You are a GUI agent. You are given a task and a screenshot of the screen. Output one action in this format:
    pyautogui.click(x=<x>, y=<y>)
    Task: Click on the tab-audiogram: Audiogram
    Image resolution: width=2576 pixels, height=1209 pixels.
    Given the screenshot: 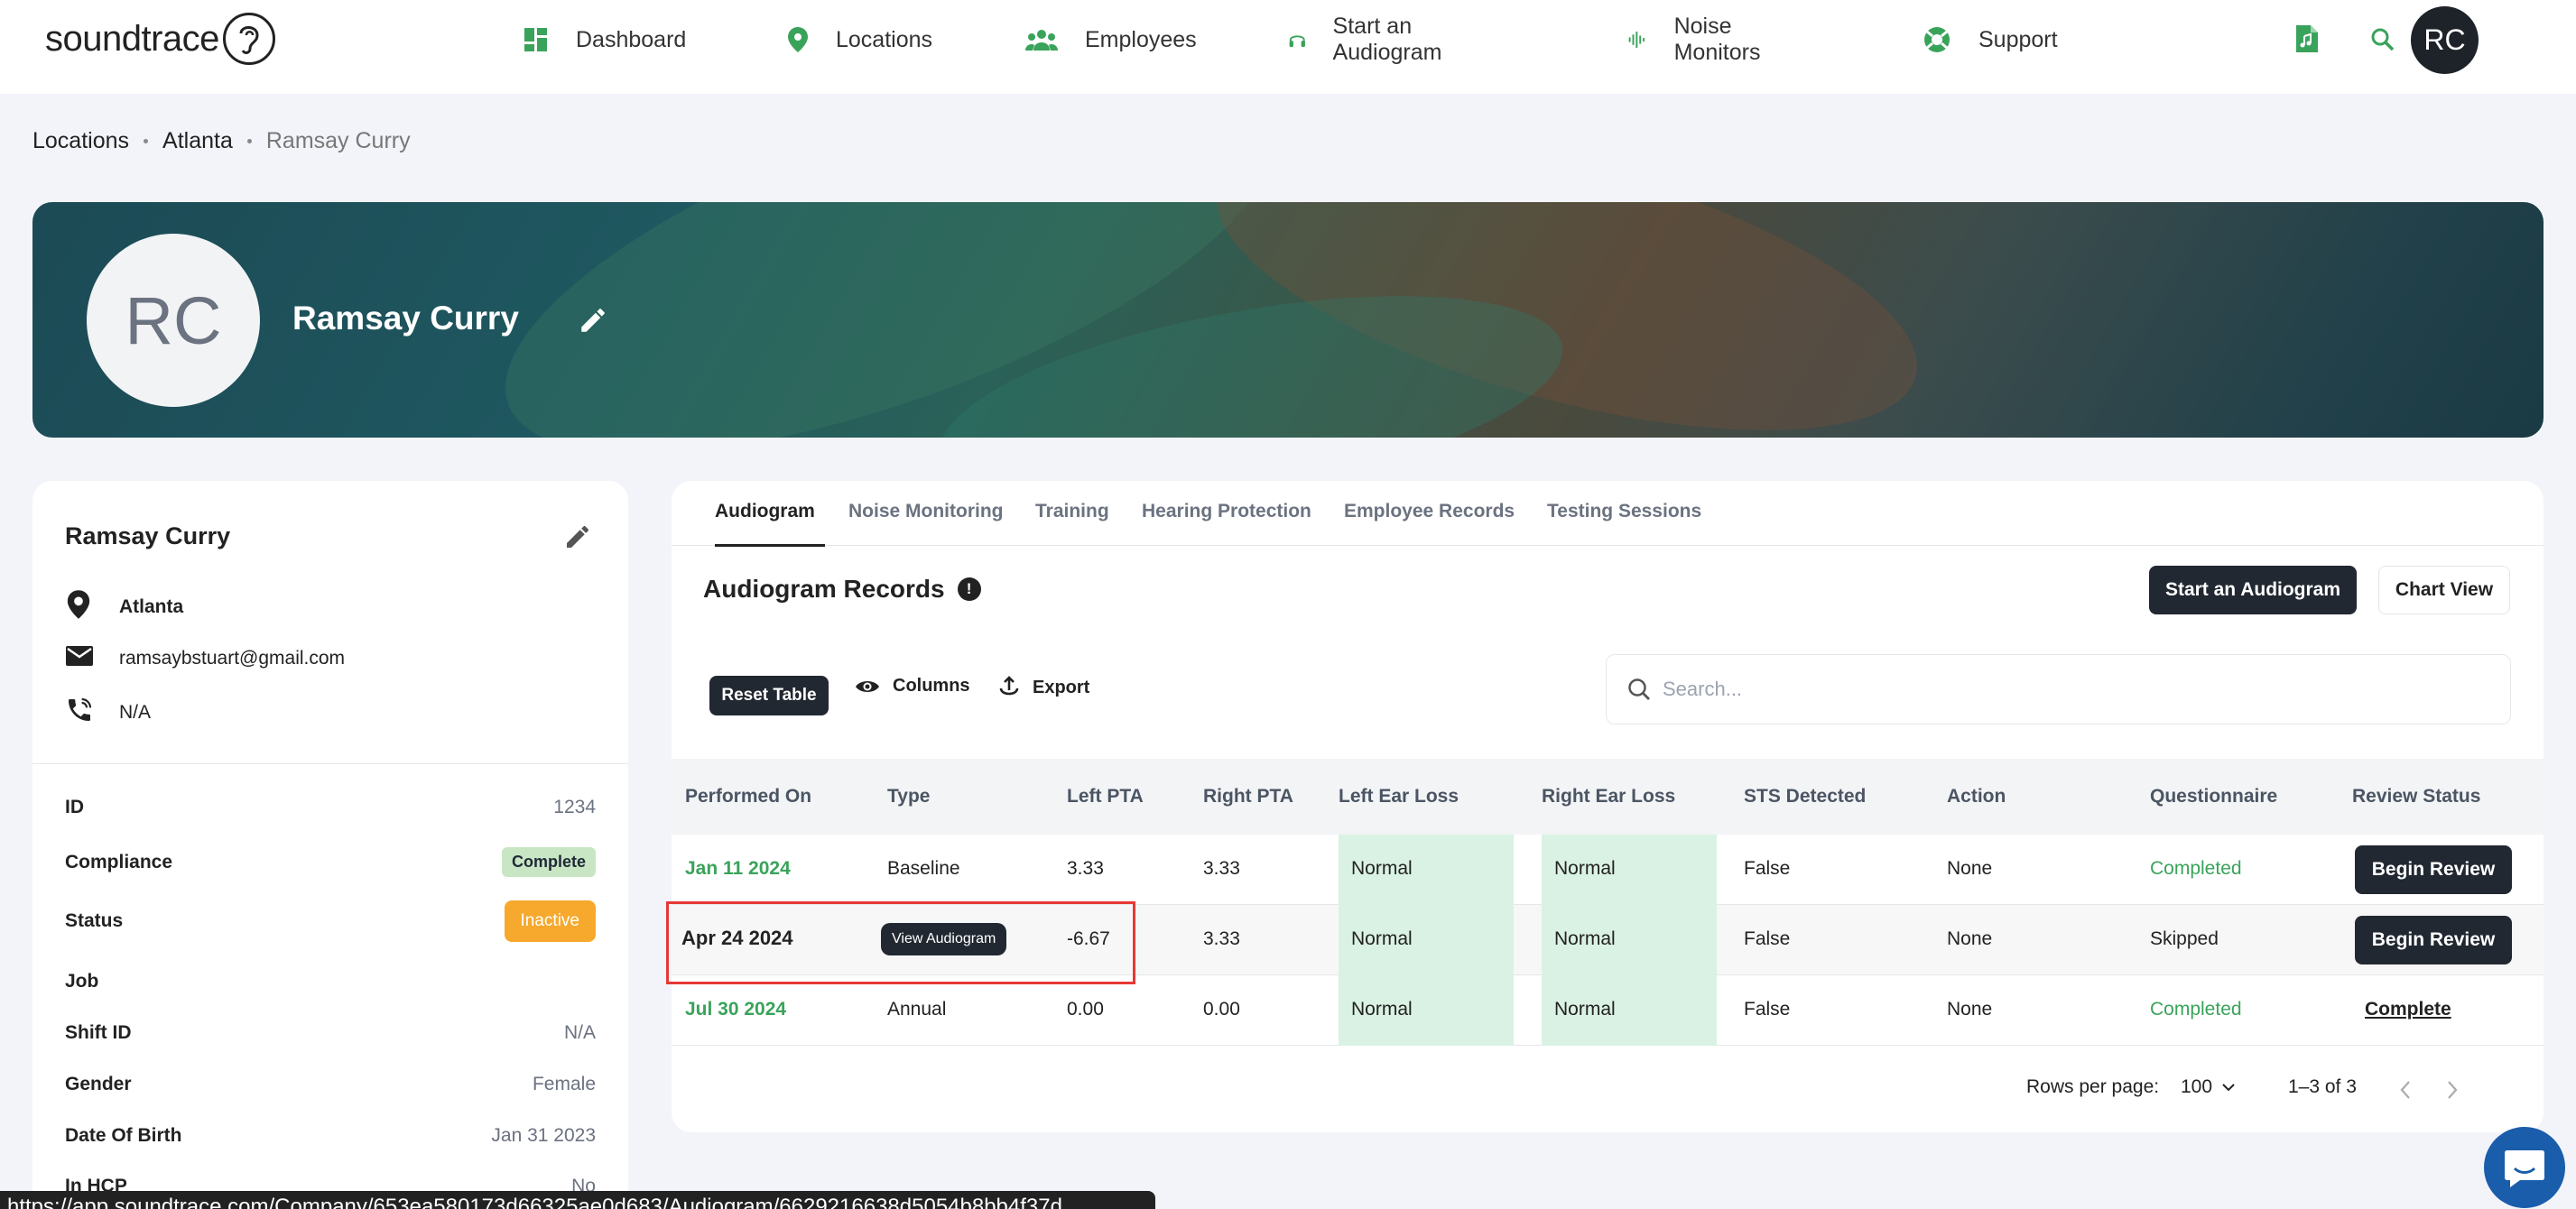 What is the action you would take?
    pyautogui.click(x=765, y=511)
    